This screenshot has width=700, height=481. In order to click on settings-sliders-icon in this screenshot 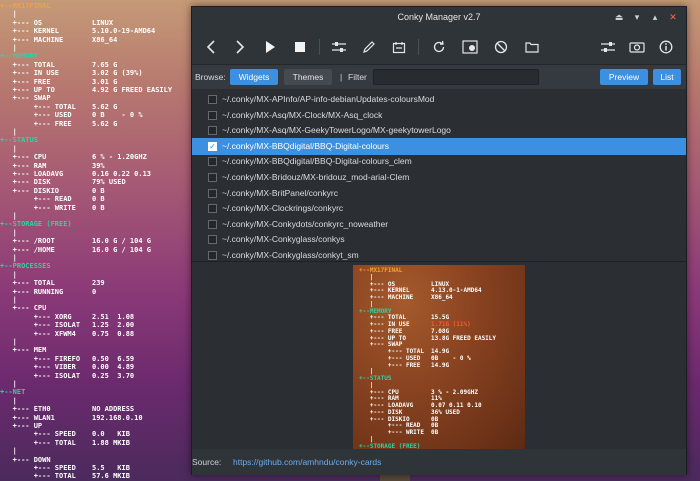, I will do `click(339, 47)`.